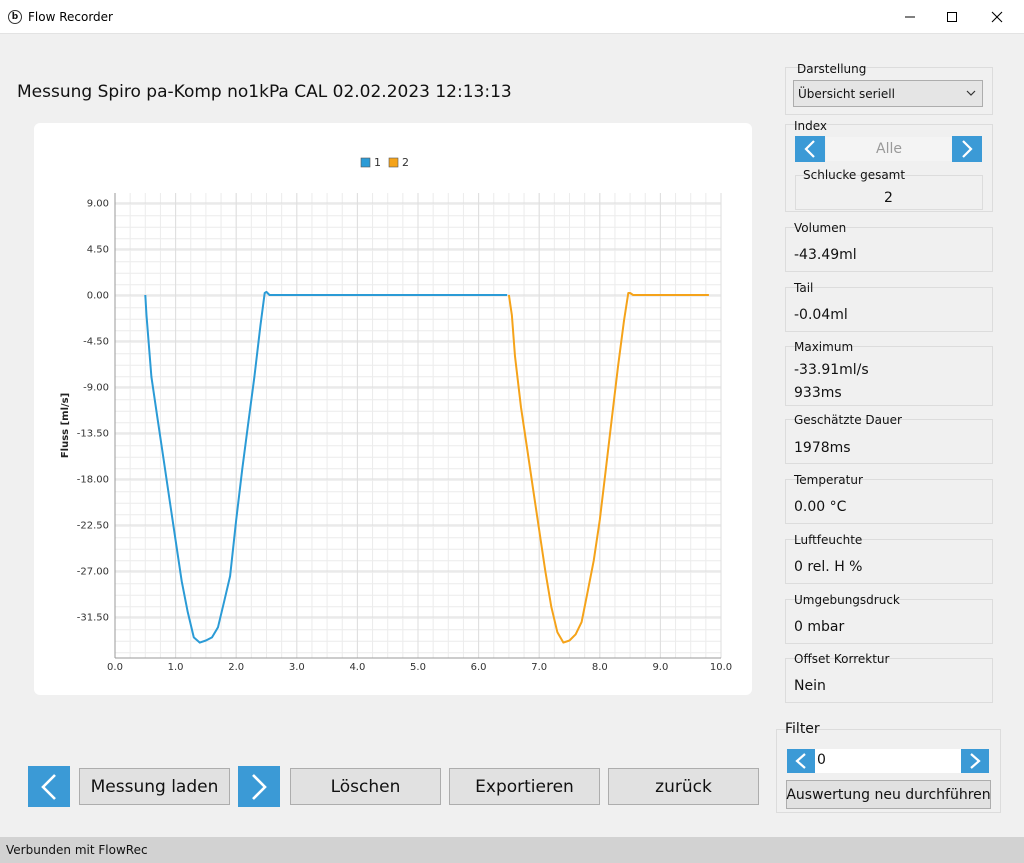  Describe the element at coordinates (888, 794) in the screenshot. I see `rerun-analysis-button: Auswertung neu durchführen` at that location.